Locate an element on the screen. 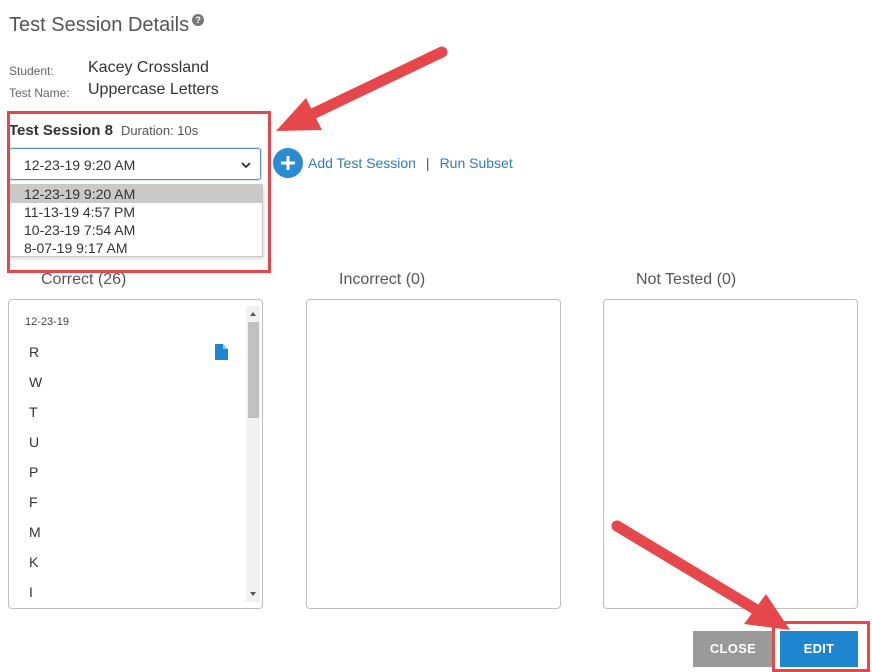 This screenshot has width=872, height=672. not-tested-column-header: Not Tested (0) is located at coordinates (686, 279).